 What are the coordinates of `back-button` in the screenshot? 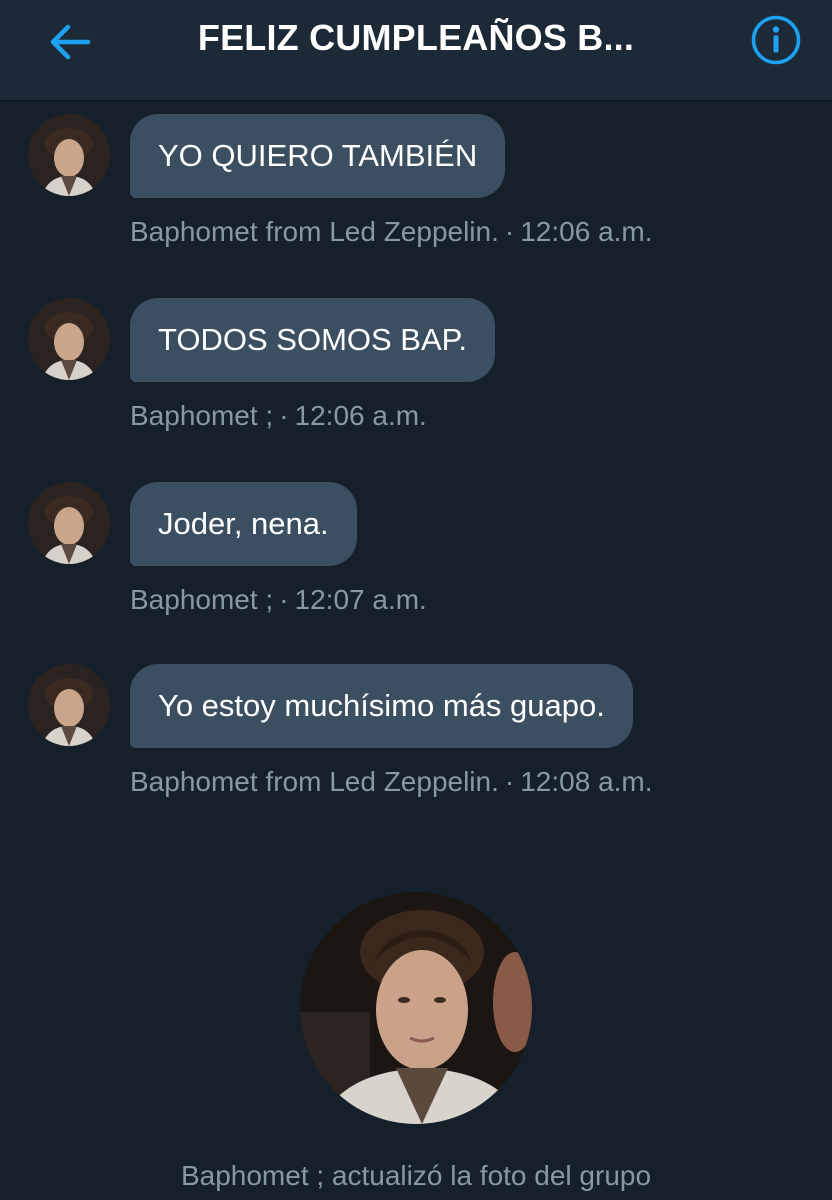 It's located at (70, 42).